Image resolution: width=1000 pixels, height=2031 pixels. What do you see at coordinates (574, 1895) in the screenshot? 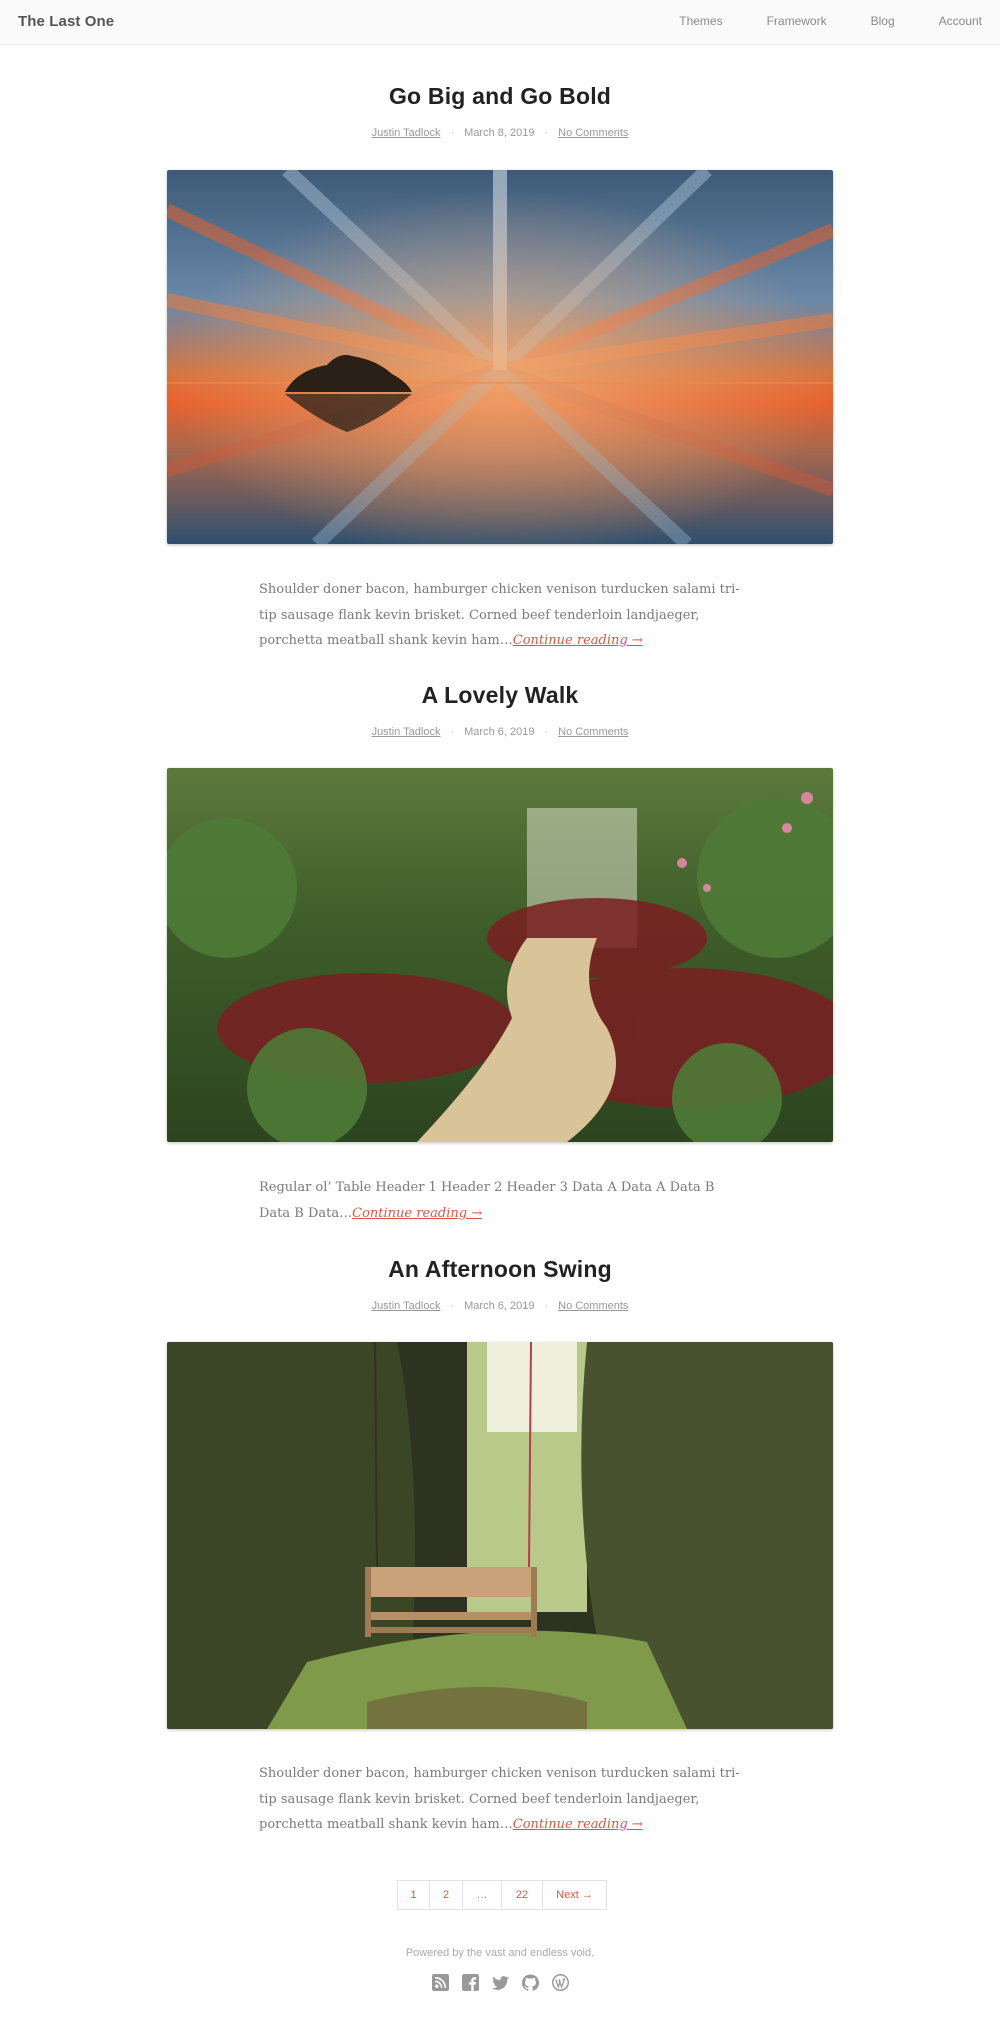
I see `next-page-link: Next →` at bounding box center [574, 1895].